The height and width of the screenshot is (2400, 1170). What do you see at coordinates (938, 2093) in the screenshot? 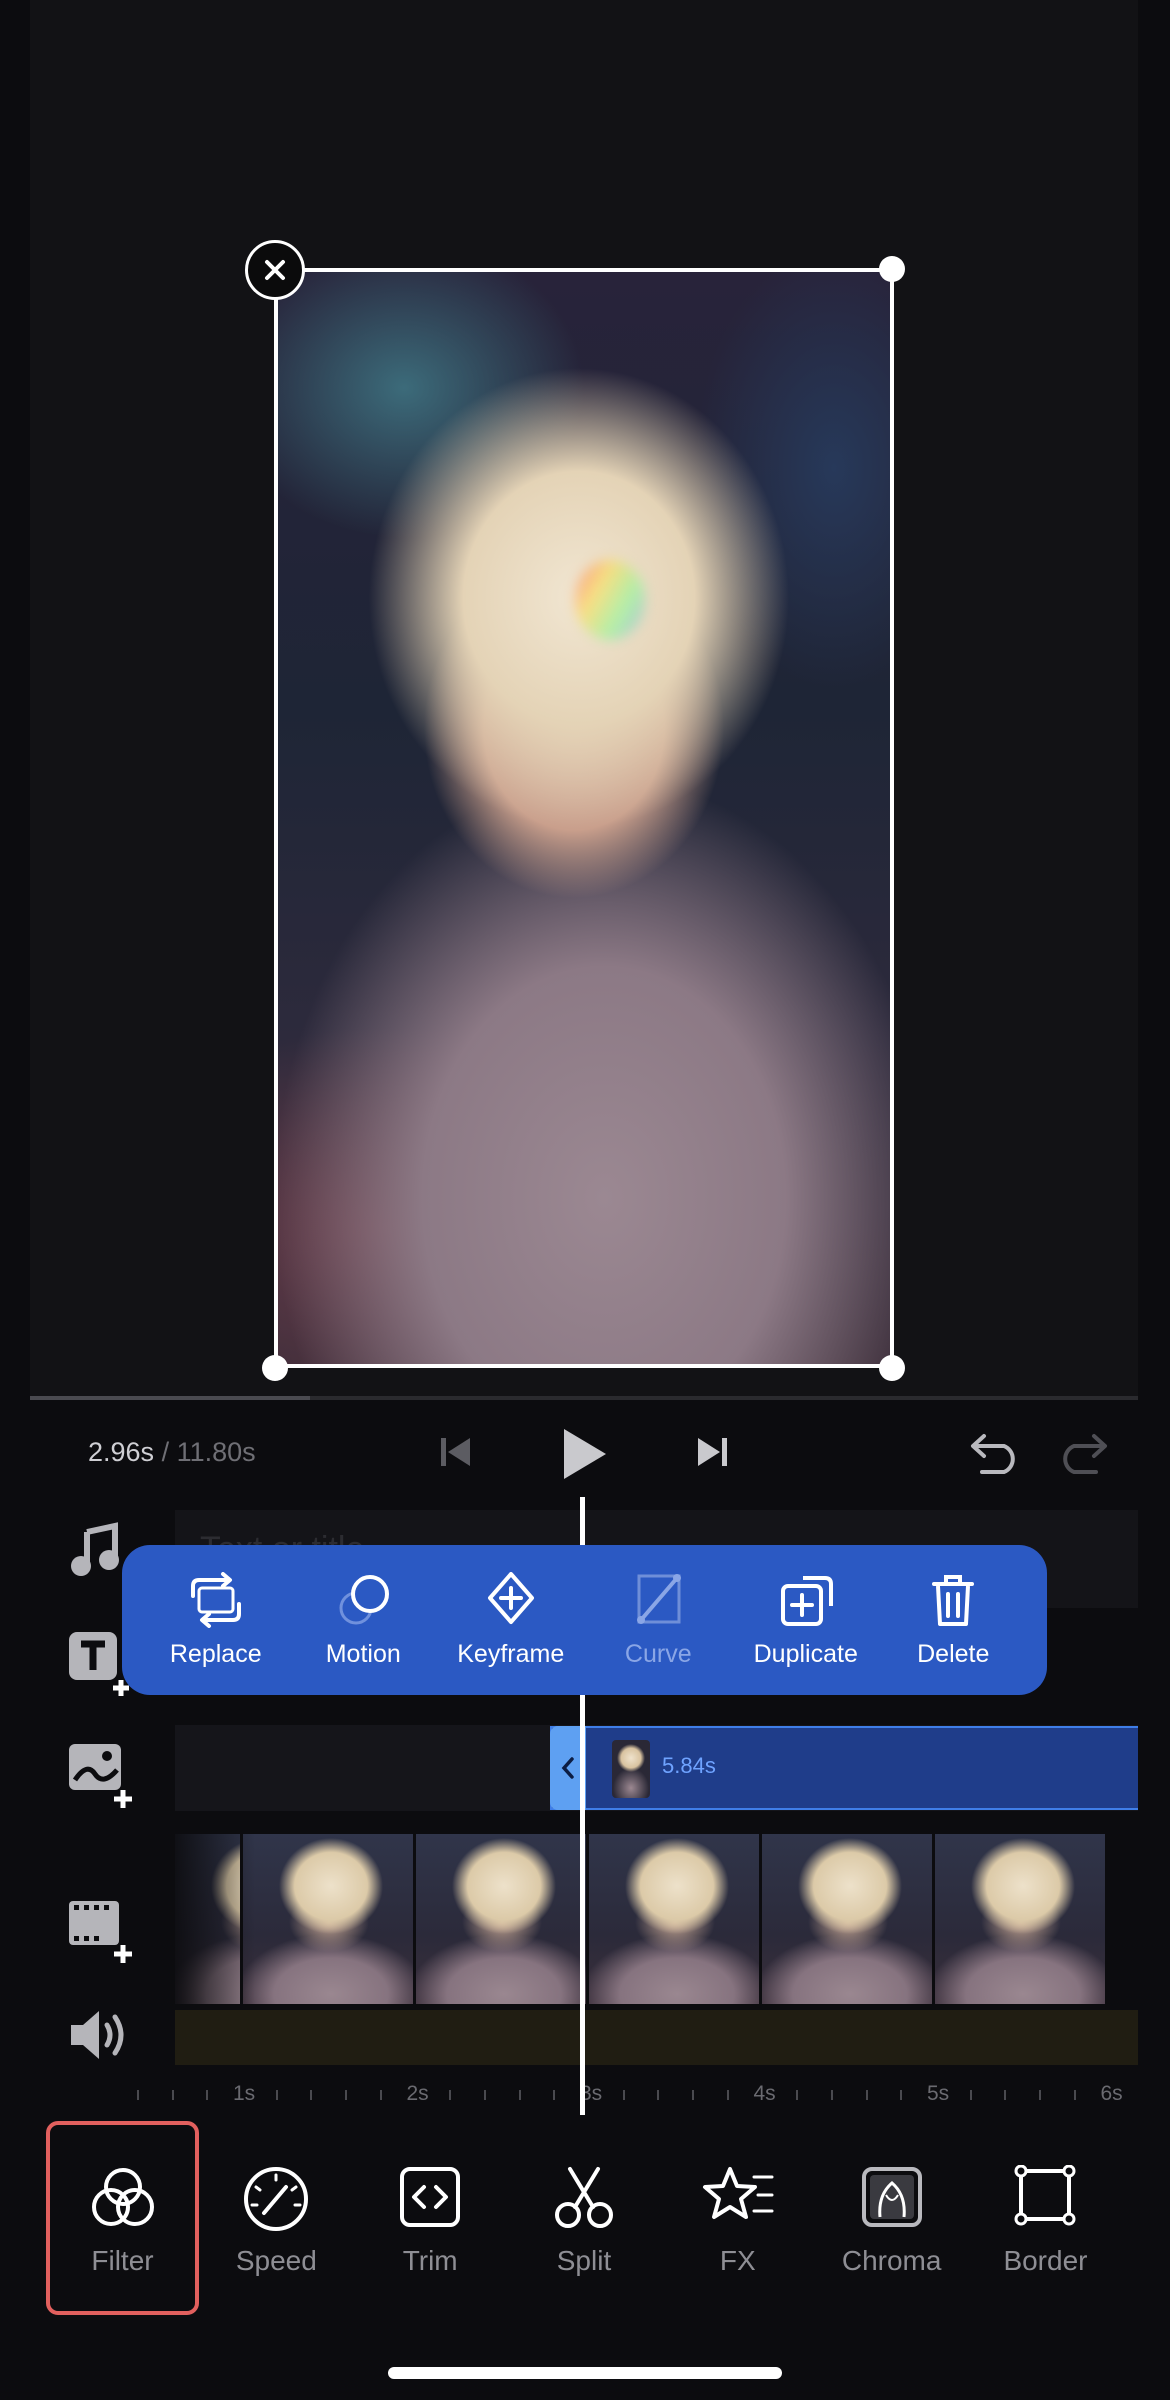
I see `ruler-label: 5s` at bounding box center [938, 2093].